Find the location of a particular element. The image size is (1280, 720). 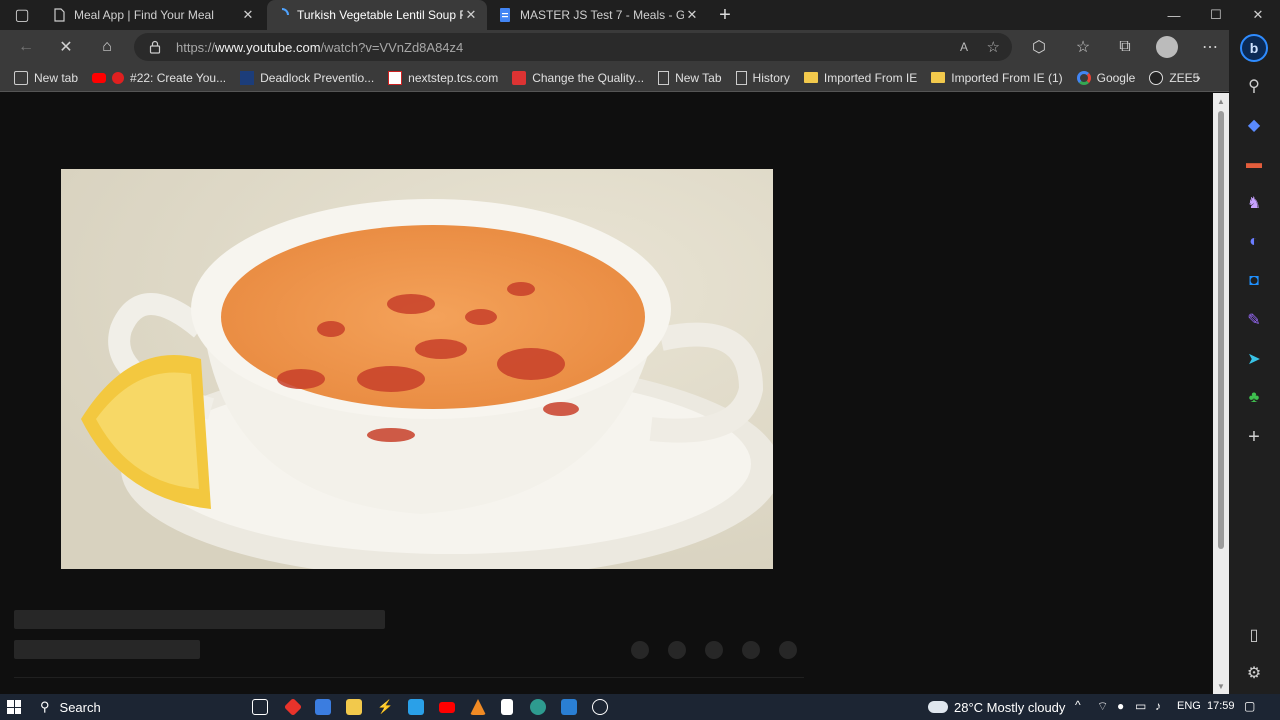

zee5-icon is located at coordinates (1156, 77).